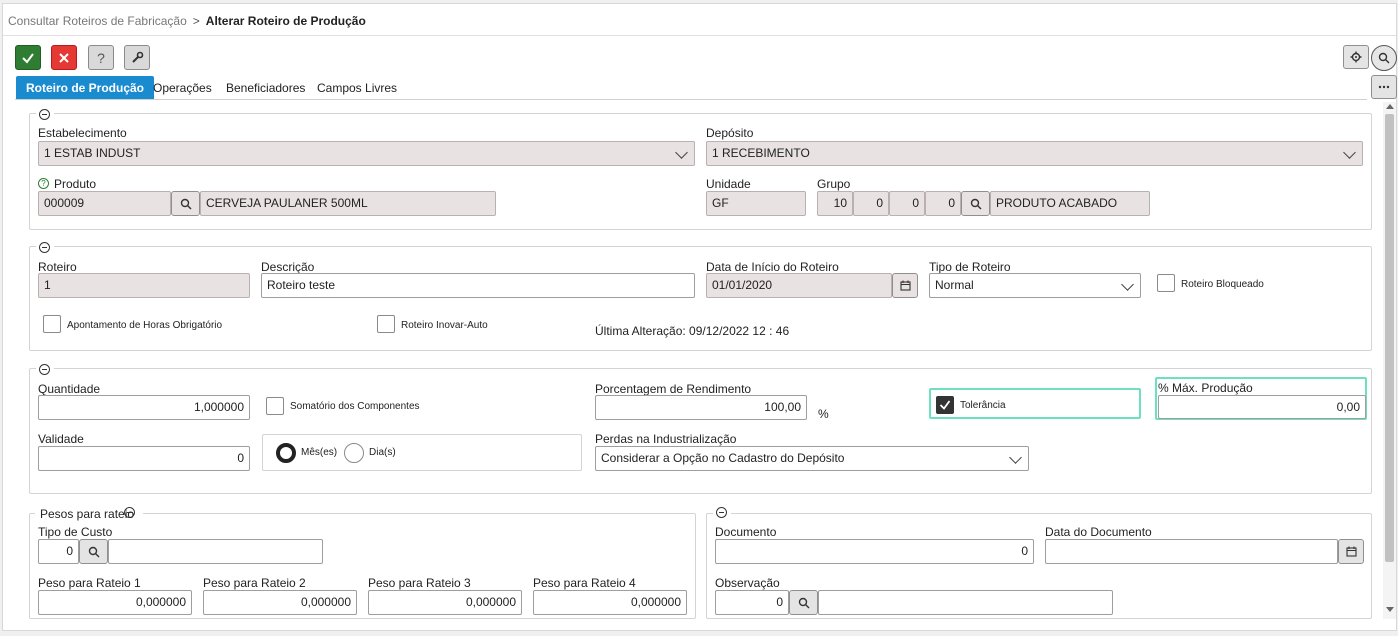 This screenshot has width=1398, height=636. Describe the element at coordinates (43, 183) in the screenshot. I see `produto-help-icon: ?` at that location.